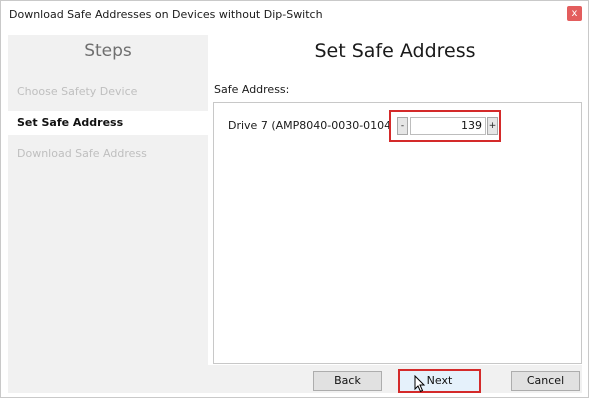 The image size is (589, 398). Describe the element at coordinates (108, 51) in the screenshot. I see `steps-title: Steps` at that location.